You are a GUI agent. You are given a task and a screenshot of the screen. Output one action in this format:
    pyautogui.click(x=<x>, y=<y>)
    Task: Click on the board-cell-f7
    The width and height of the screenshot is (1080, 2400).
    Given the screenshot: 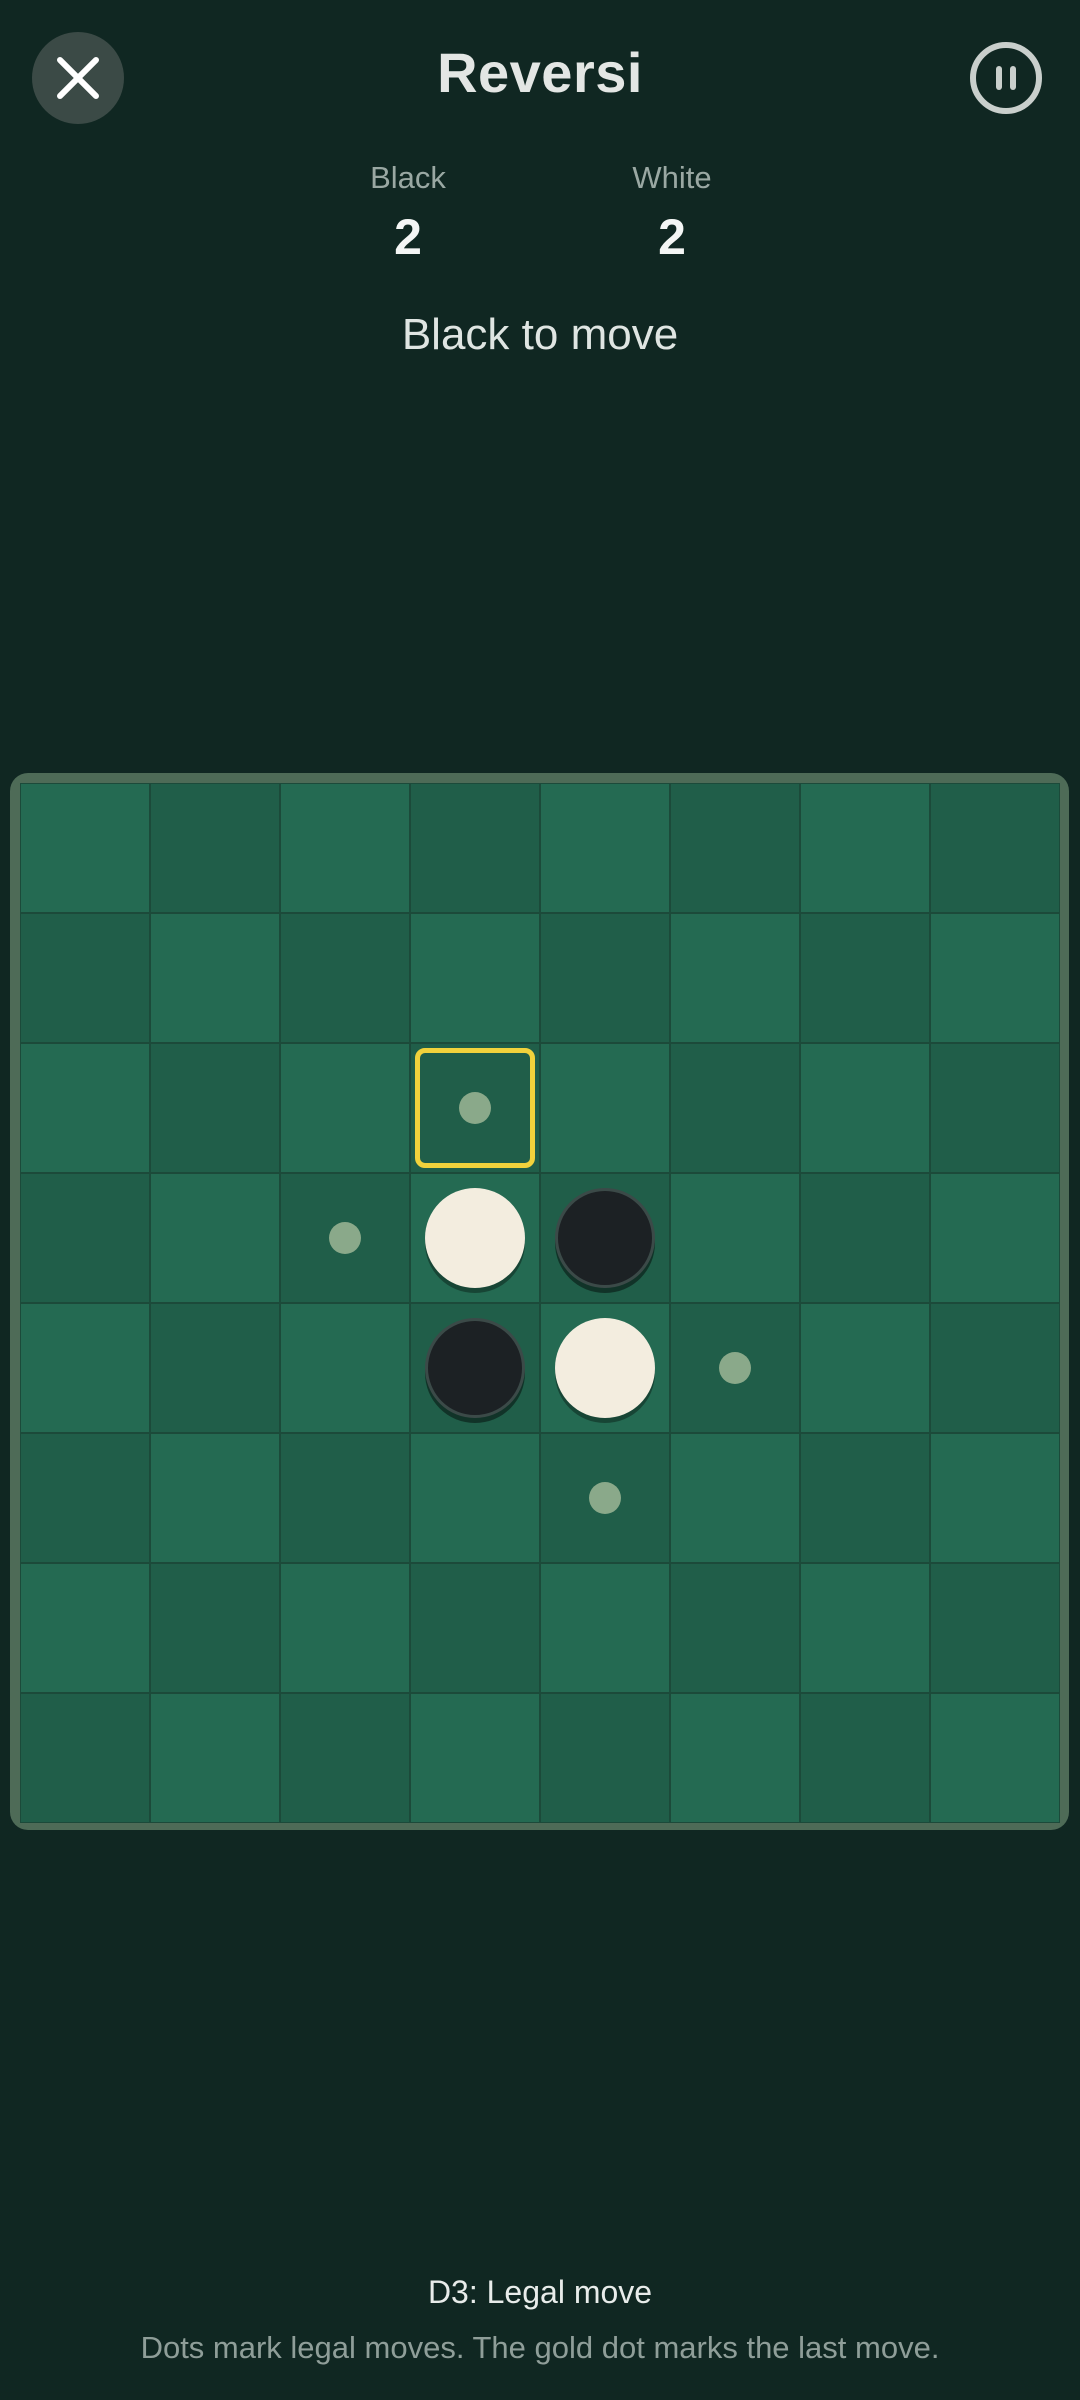 What is the action you would take?
    pyautogui.click(x=735, y=1628)
    